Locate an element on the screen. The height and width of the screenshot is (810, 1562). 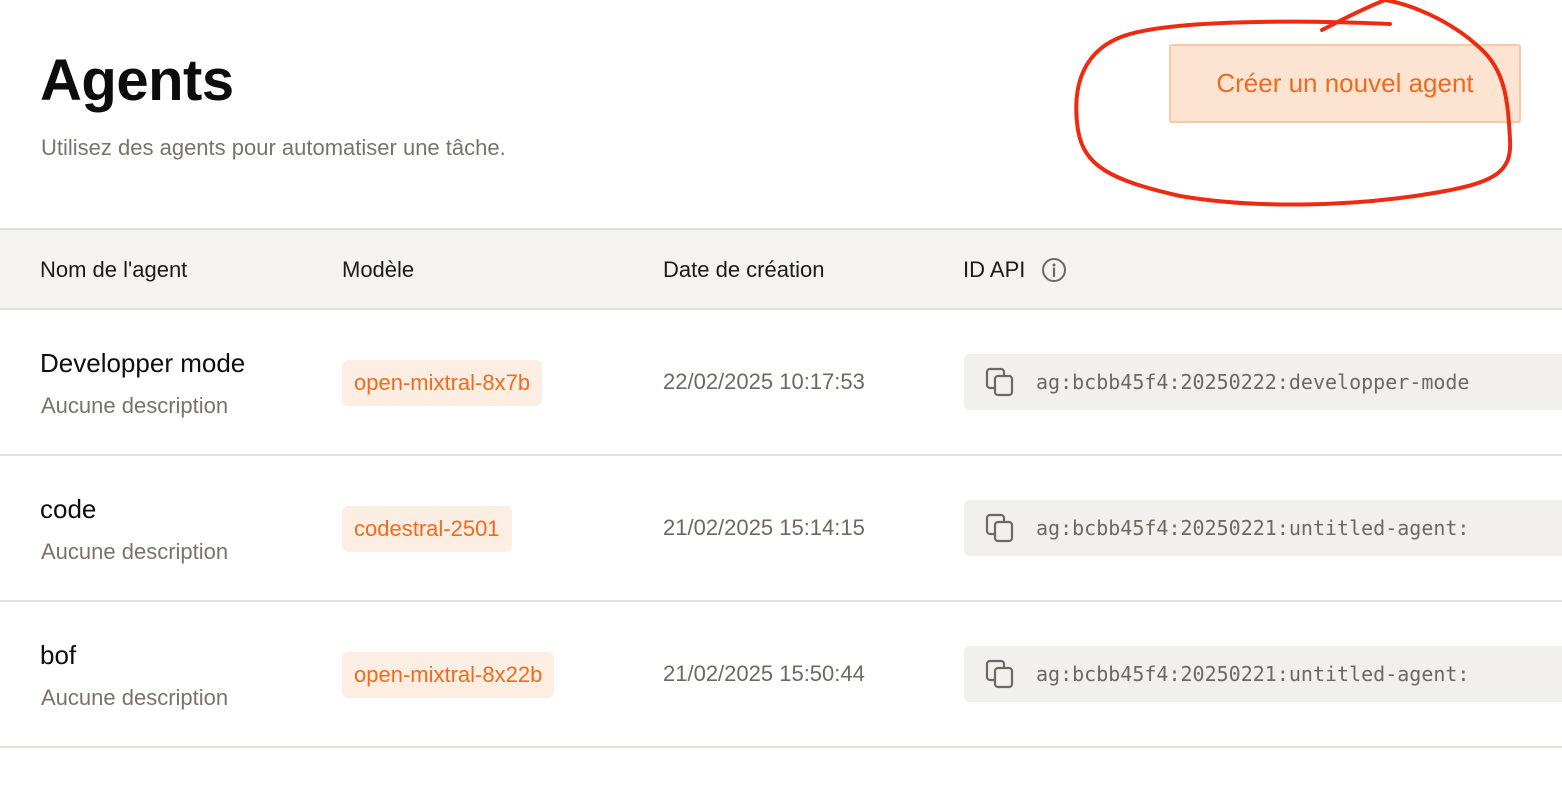
api-id-field: ag:bcbb45f4:20250222:developper-mode is located at coordinates (1263, 382).